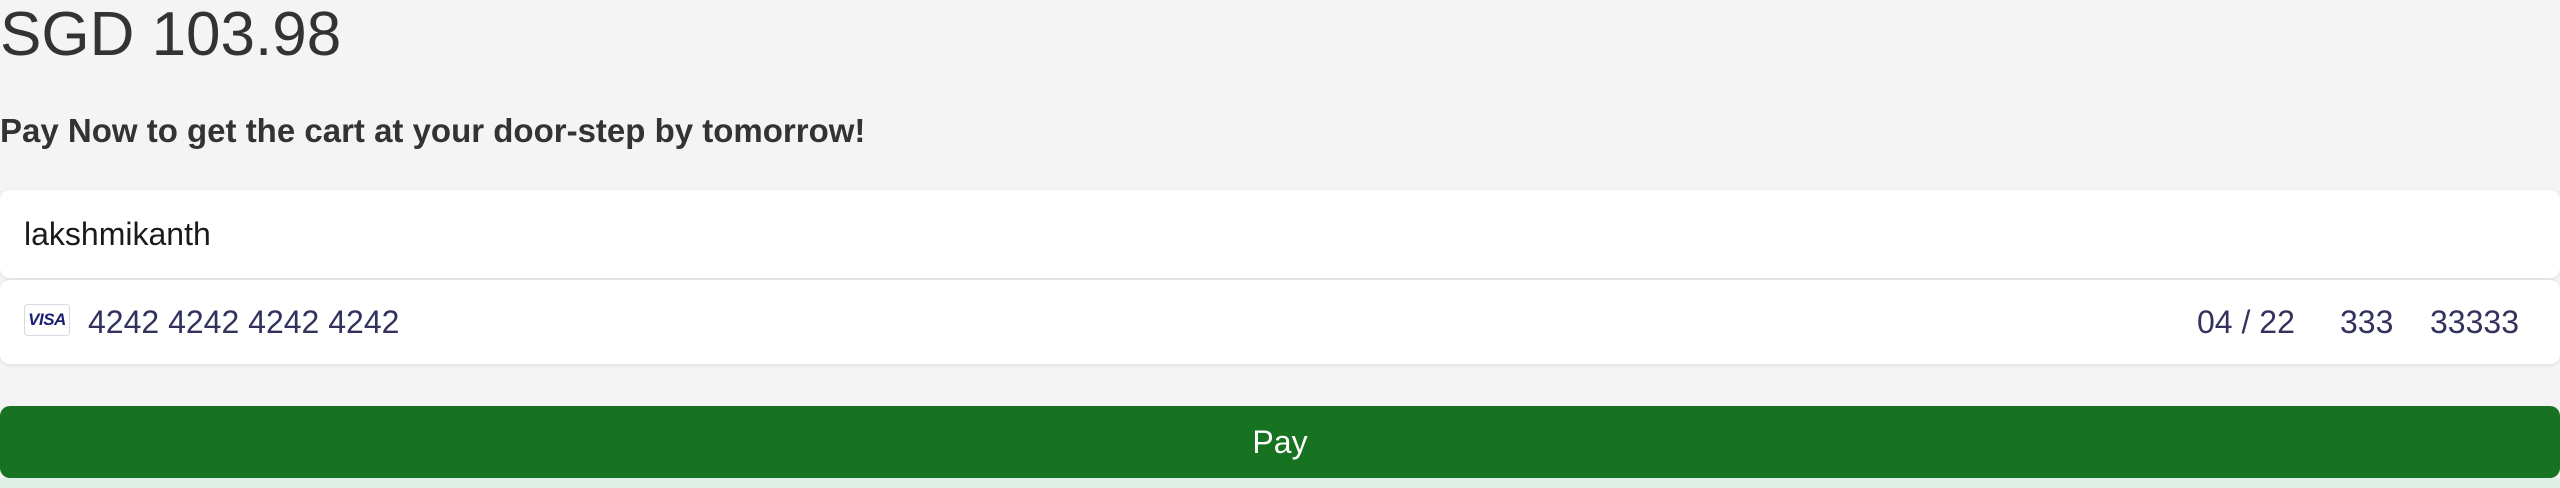 Image resolution: width=2560 pixels, height=488 pixels. I want to click on card-cvc-input: 333, so click(2366, 322).